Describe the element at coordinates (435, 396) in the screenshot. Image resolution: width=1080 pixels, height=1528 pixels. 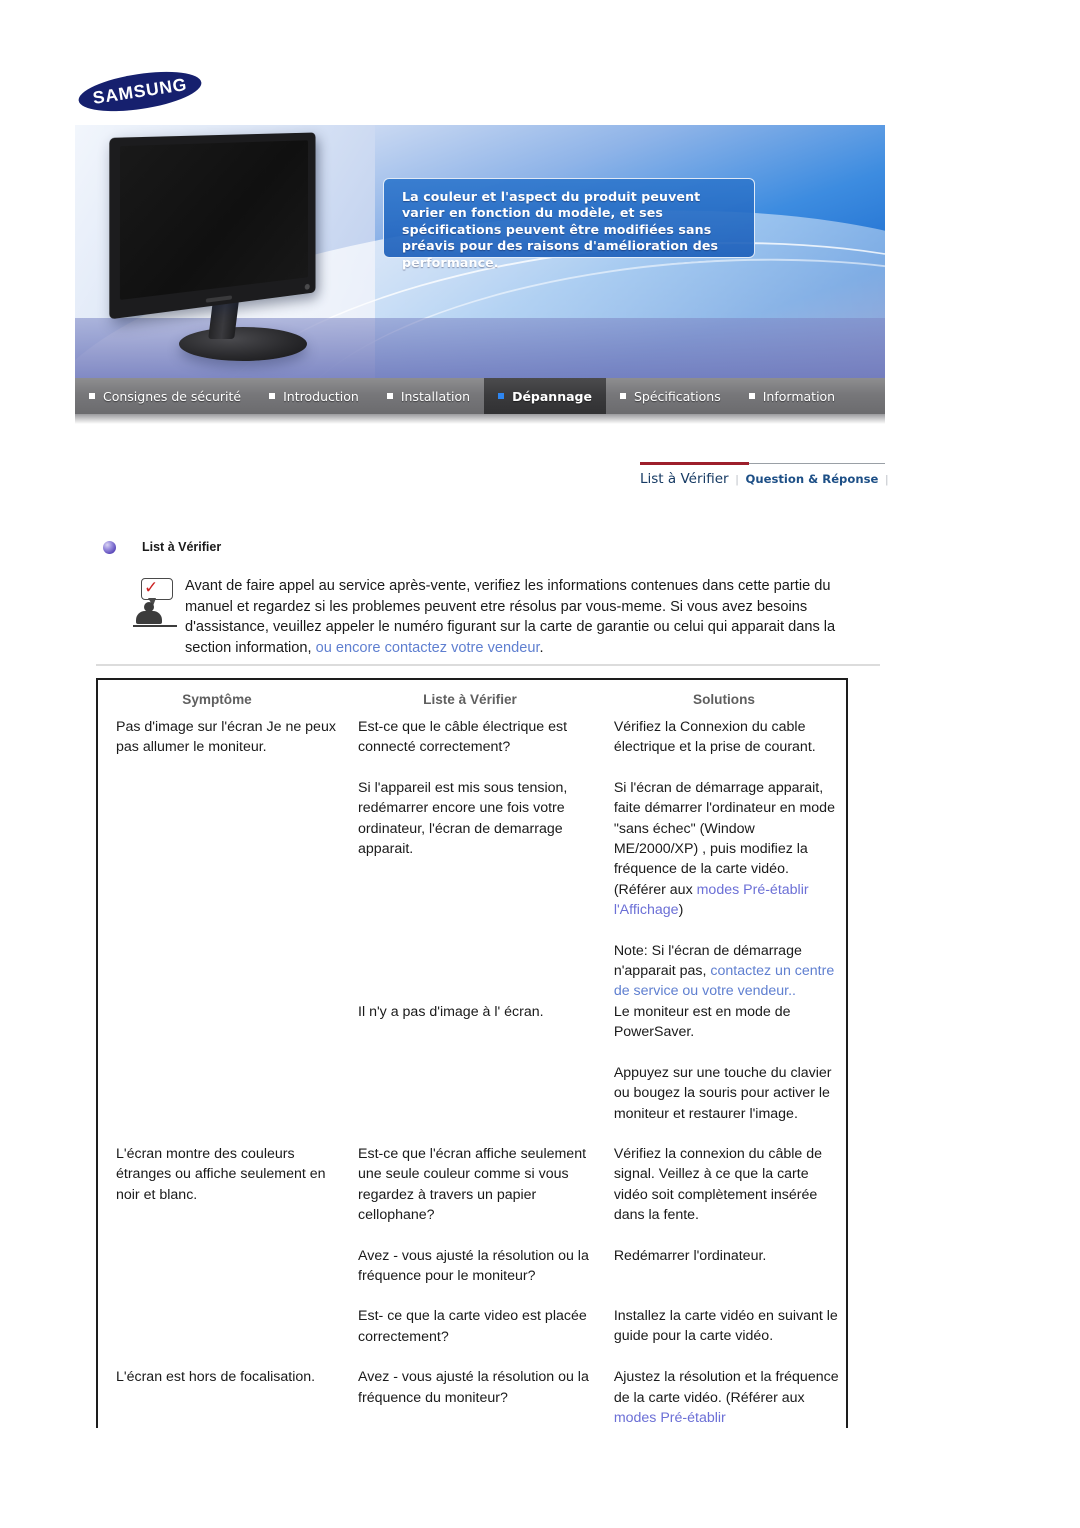
I see `nav-label: Installation` at that location.